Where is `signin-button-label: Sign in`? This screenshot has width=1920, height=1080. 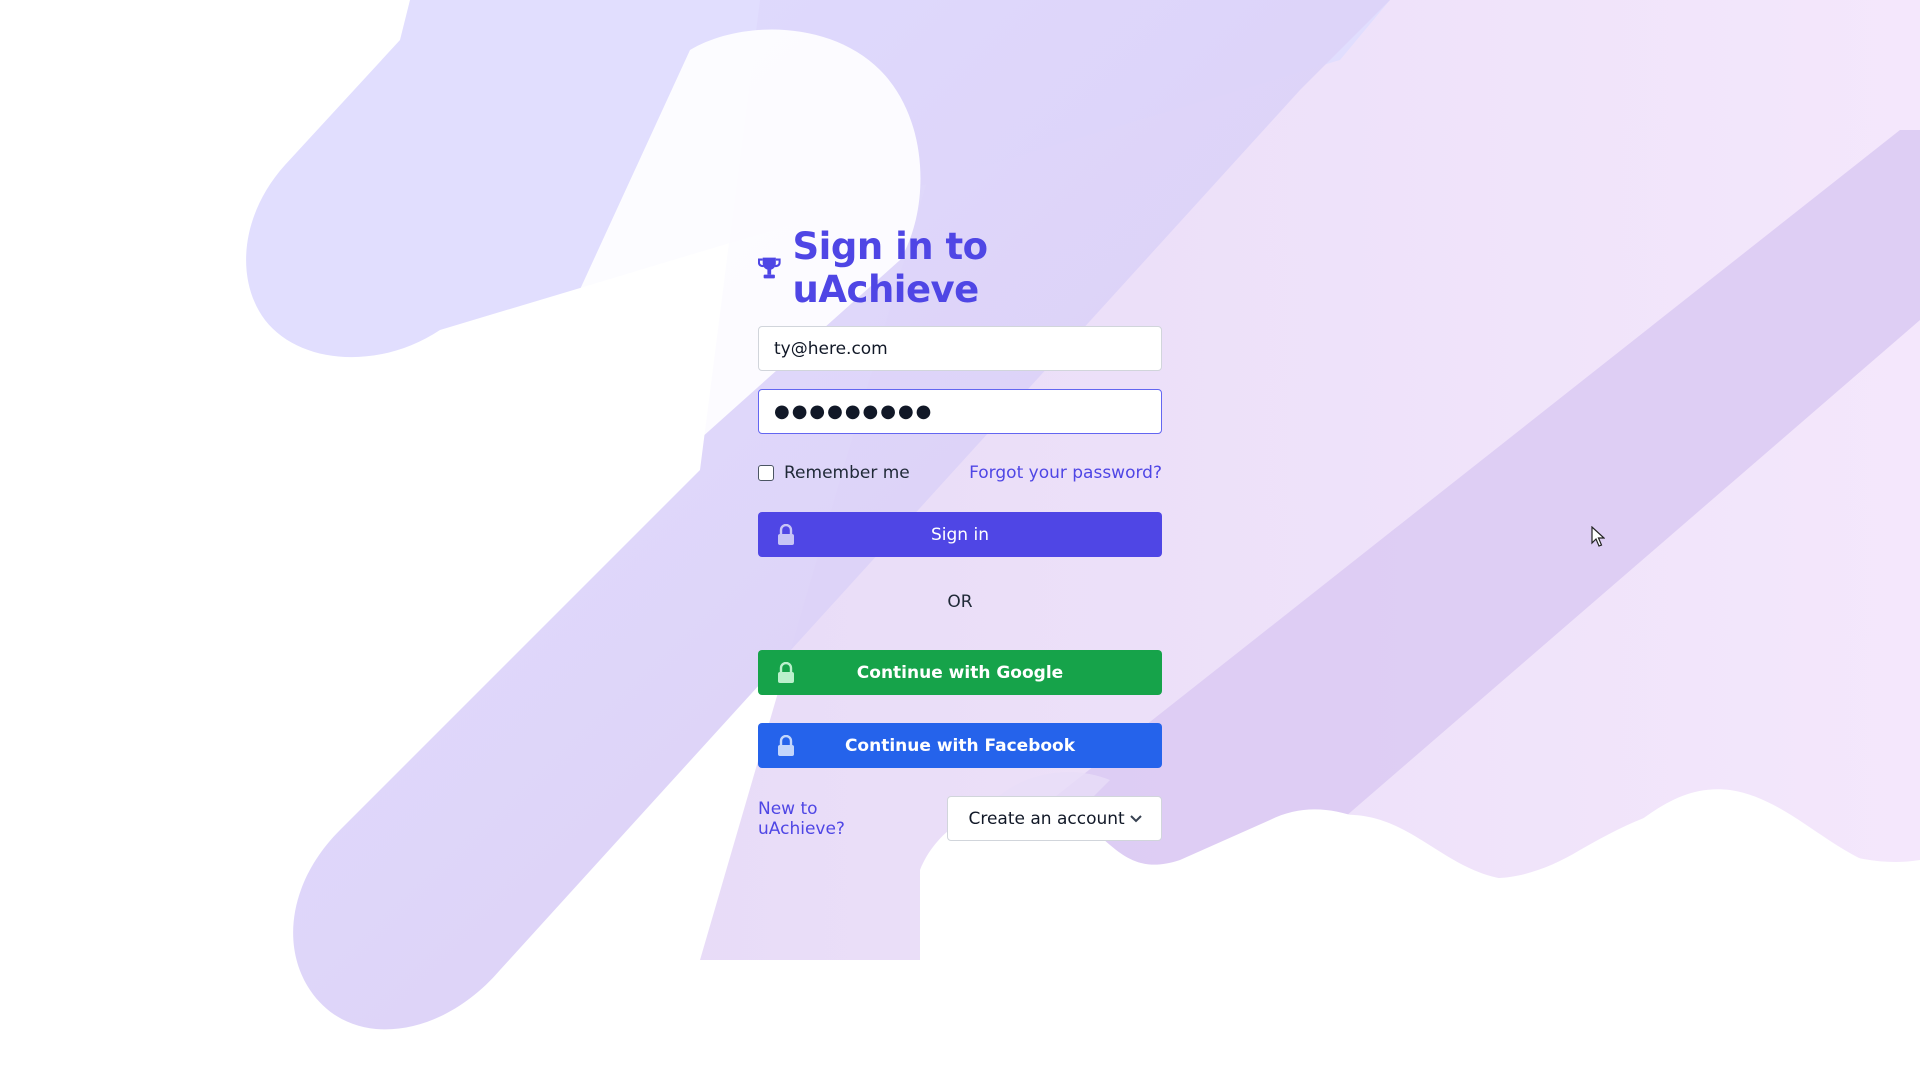 signin-button-label: Sign in is located at coordinates (960, 534).